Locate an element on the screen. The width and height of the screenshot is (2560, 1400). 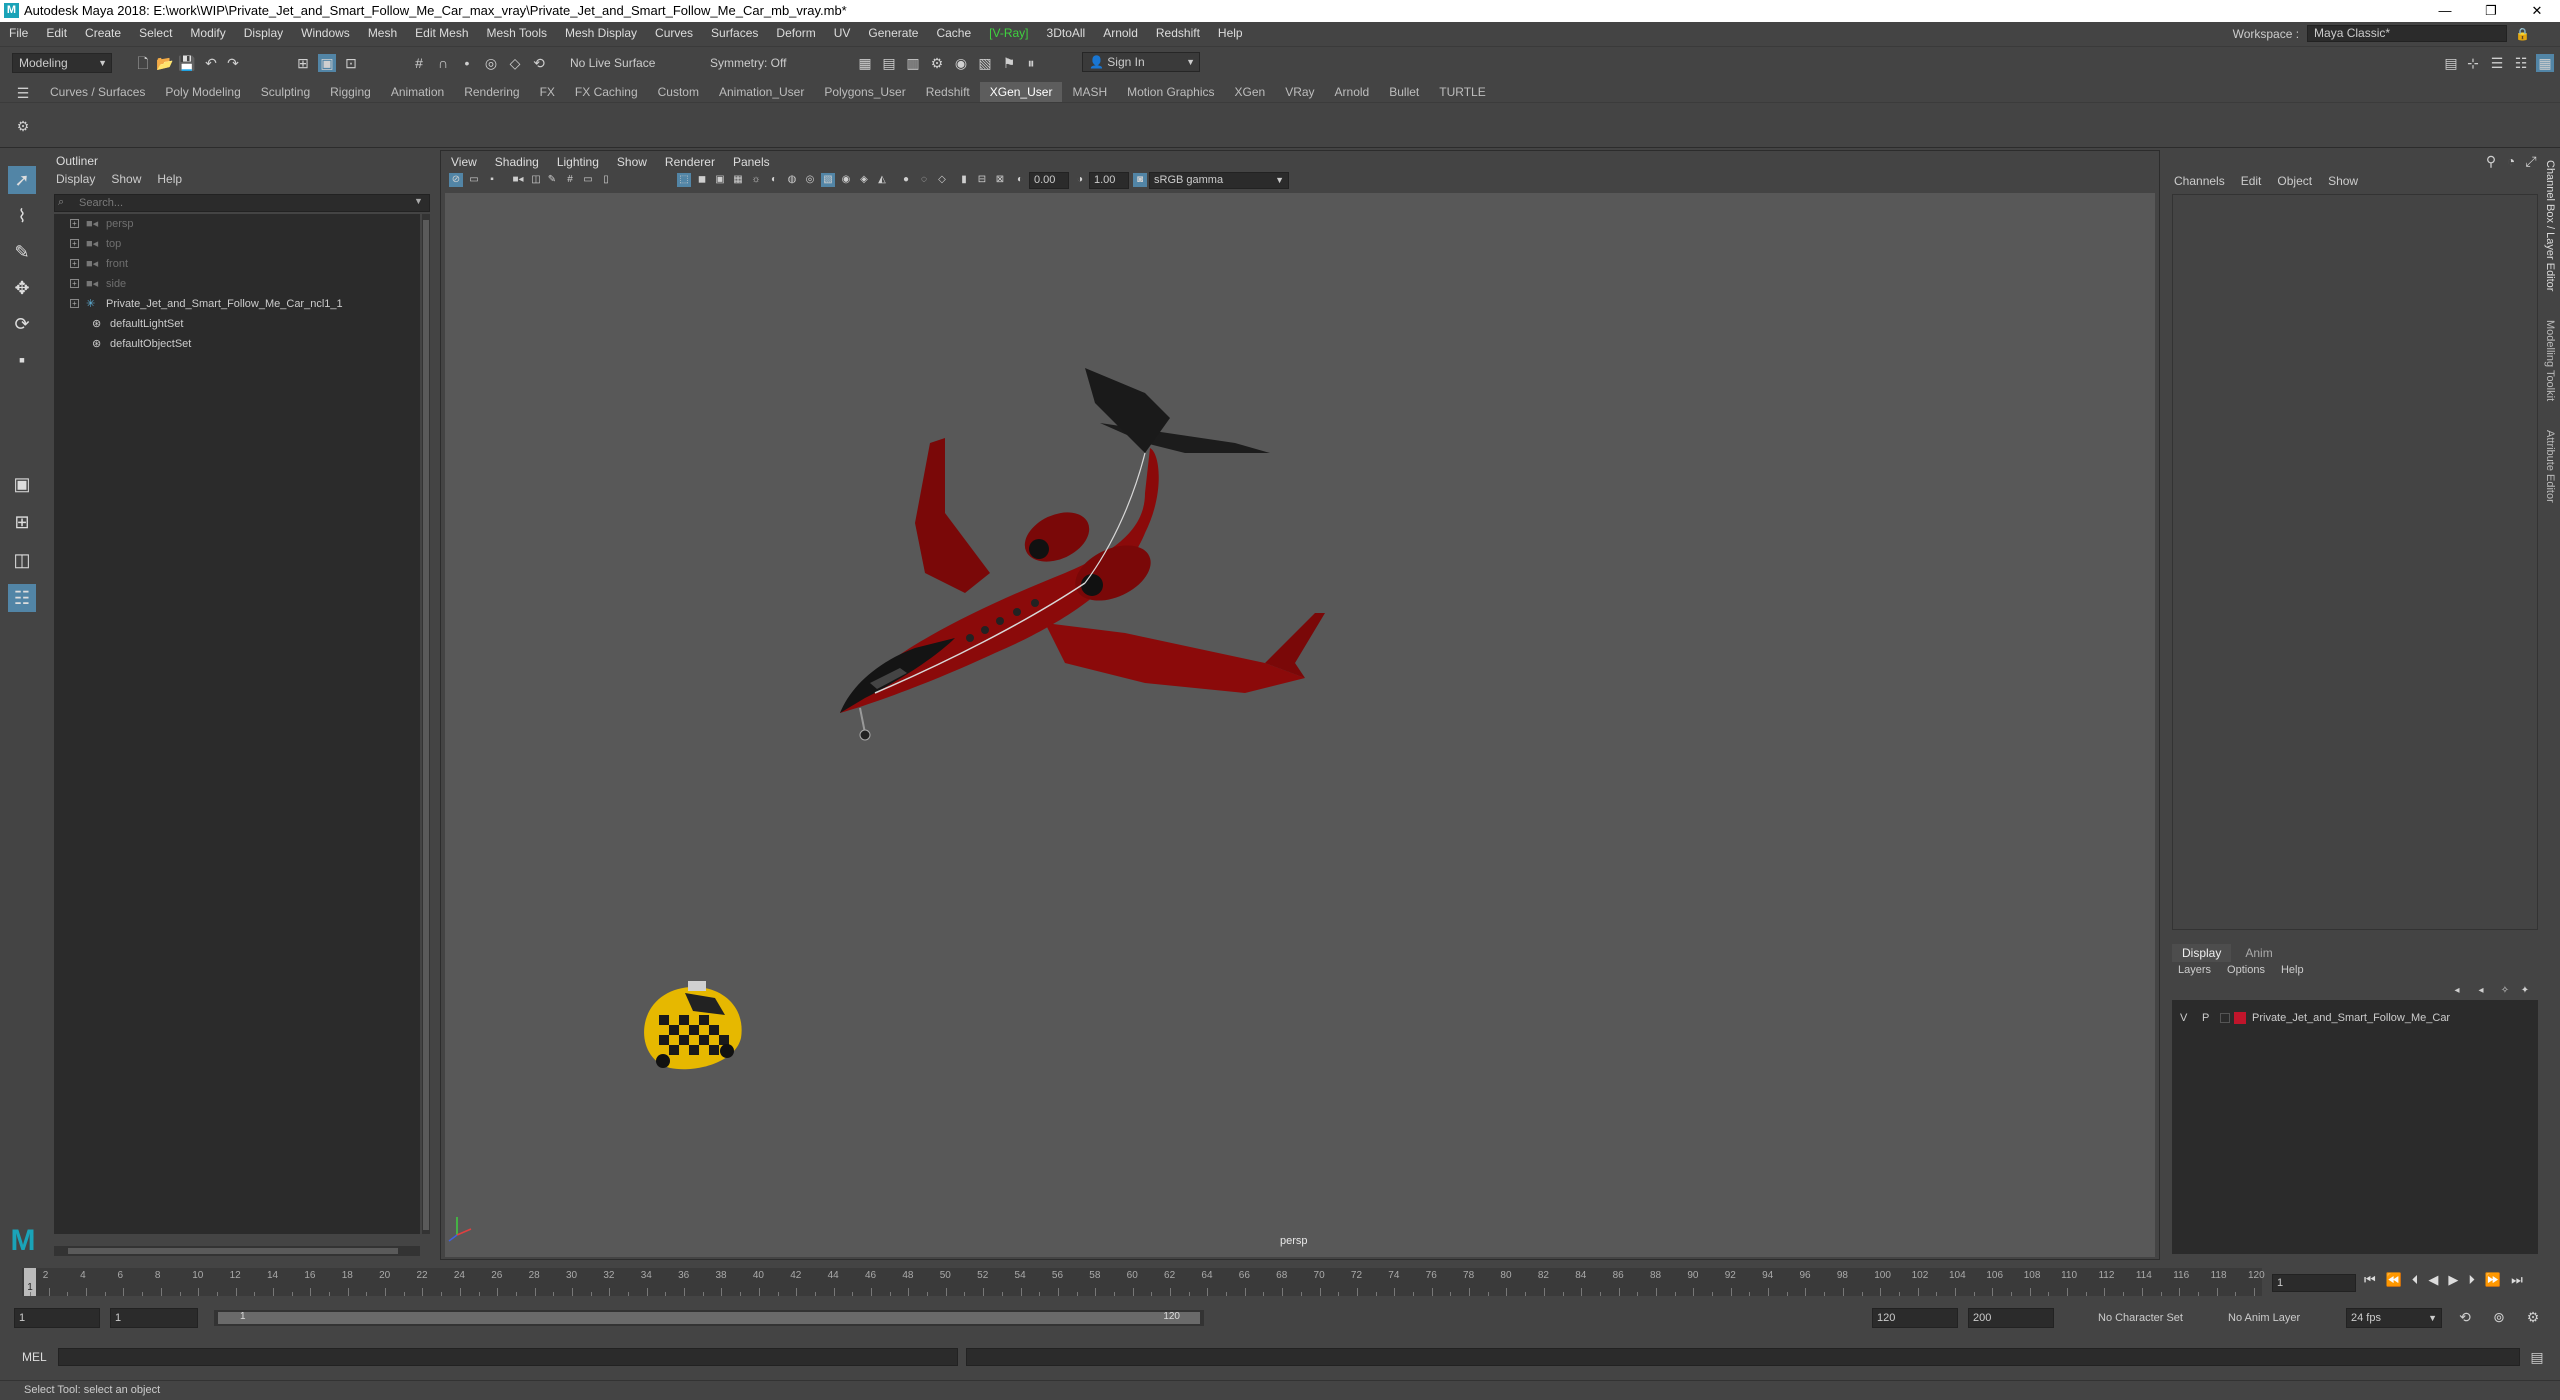
menu-create: Create is located at coordinates (103, 33).